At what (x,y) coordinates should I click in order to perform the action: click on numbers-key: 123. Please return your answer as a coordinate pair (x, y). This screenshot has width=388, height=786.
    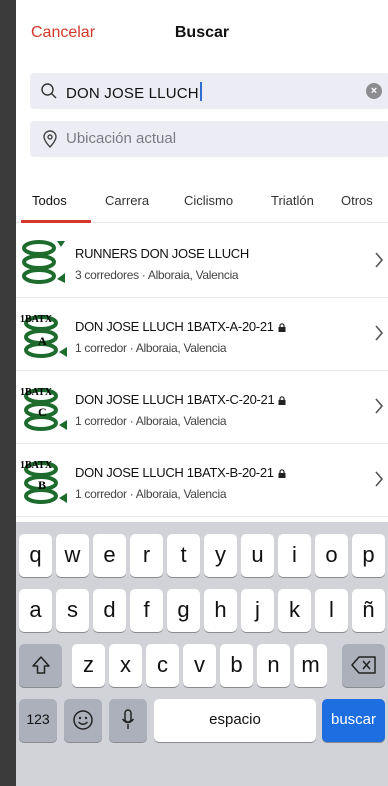
    Looking at the image, I should click on (38, 720).